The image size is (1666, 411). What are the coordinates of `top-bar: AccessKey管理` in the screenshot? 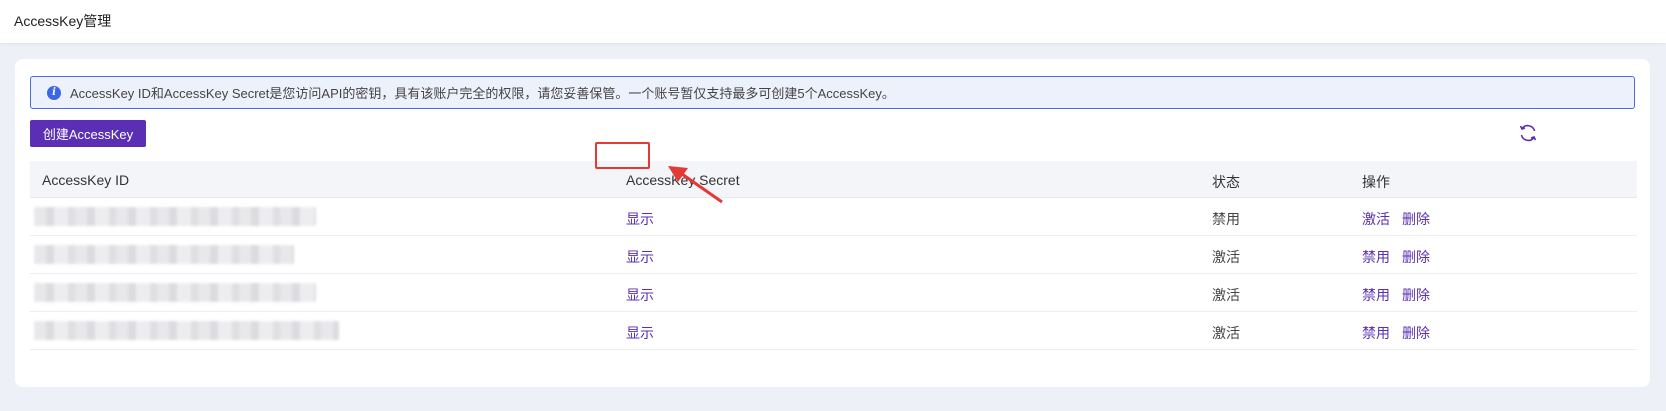 It's located at (833, 21).